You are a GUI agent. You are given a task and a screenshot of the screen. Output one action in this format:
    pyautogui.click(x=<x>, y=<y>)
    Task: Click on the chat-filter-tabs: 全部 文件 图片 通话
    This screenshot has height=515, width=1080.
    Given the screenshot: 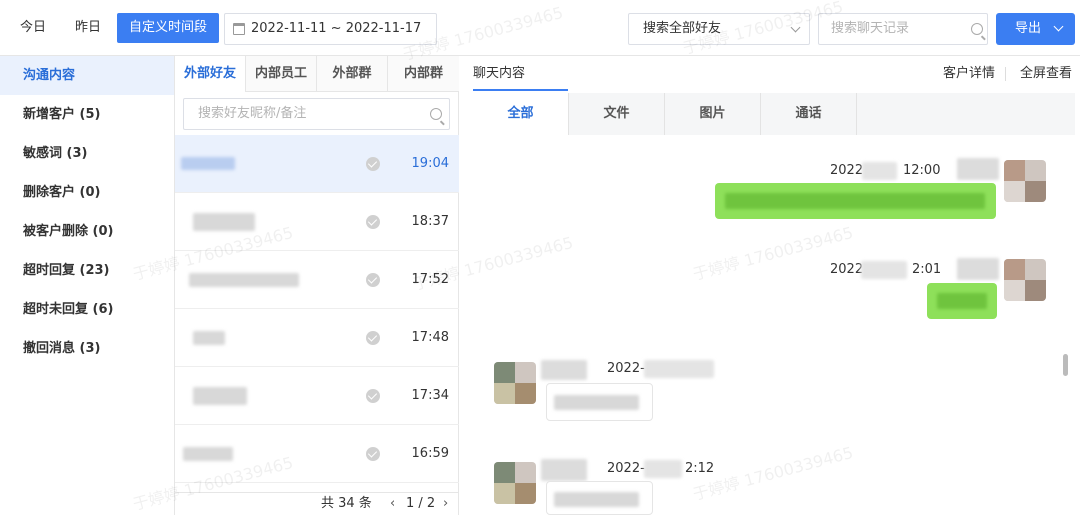 What is the action you would take?
    pyautogui.click(x=774, y=114)
    